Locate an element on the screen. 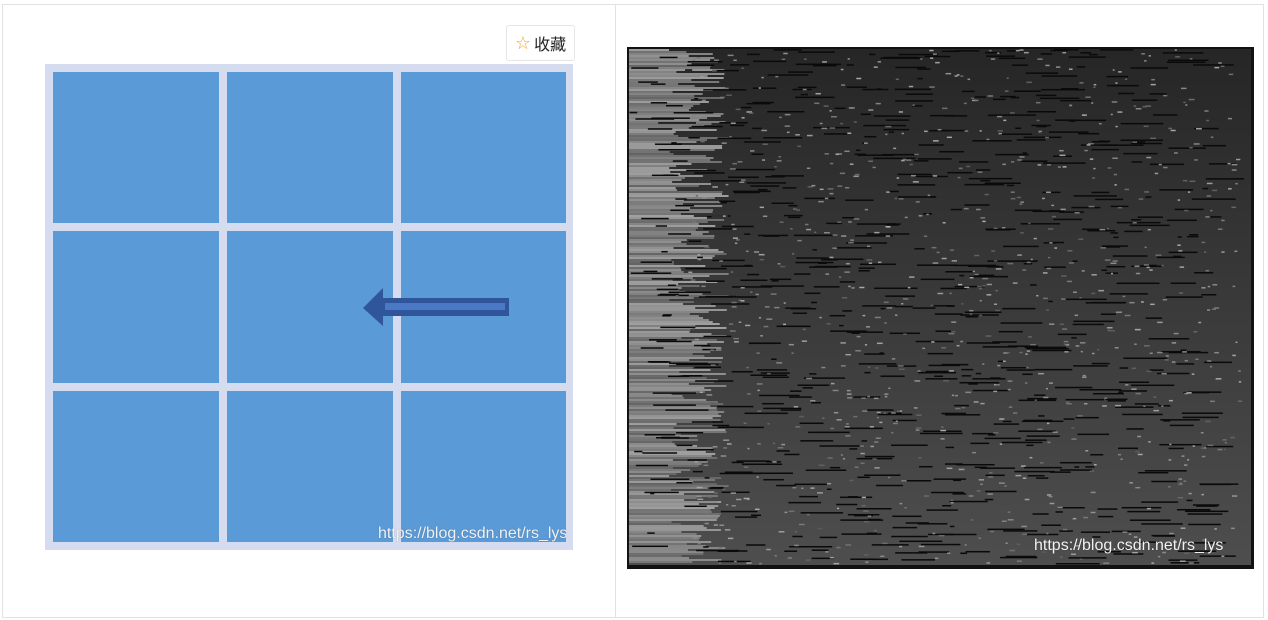  collect-label: 收藏 is located at coordinates (550, 45).